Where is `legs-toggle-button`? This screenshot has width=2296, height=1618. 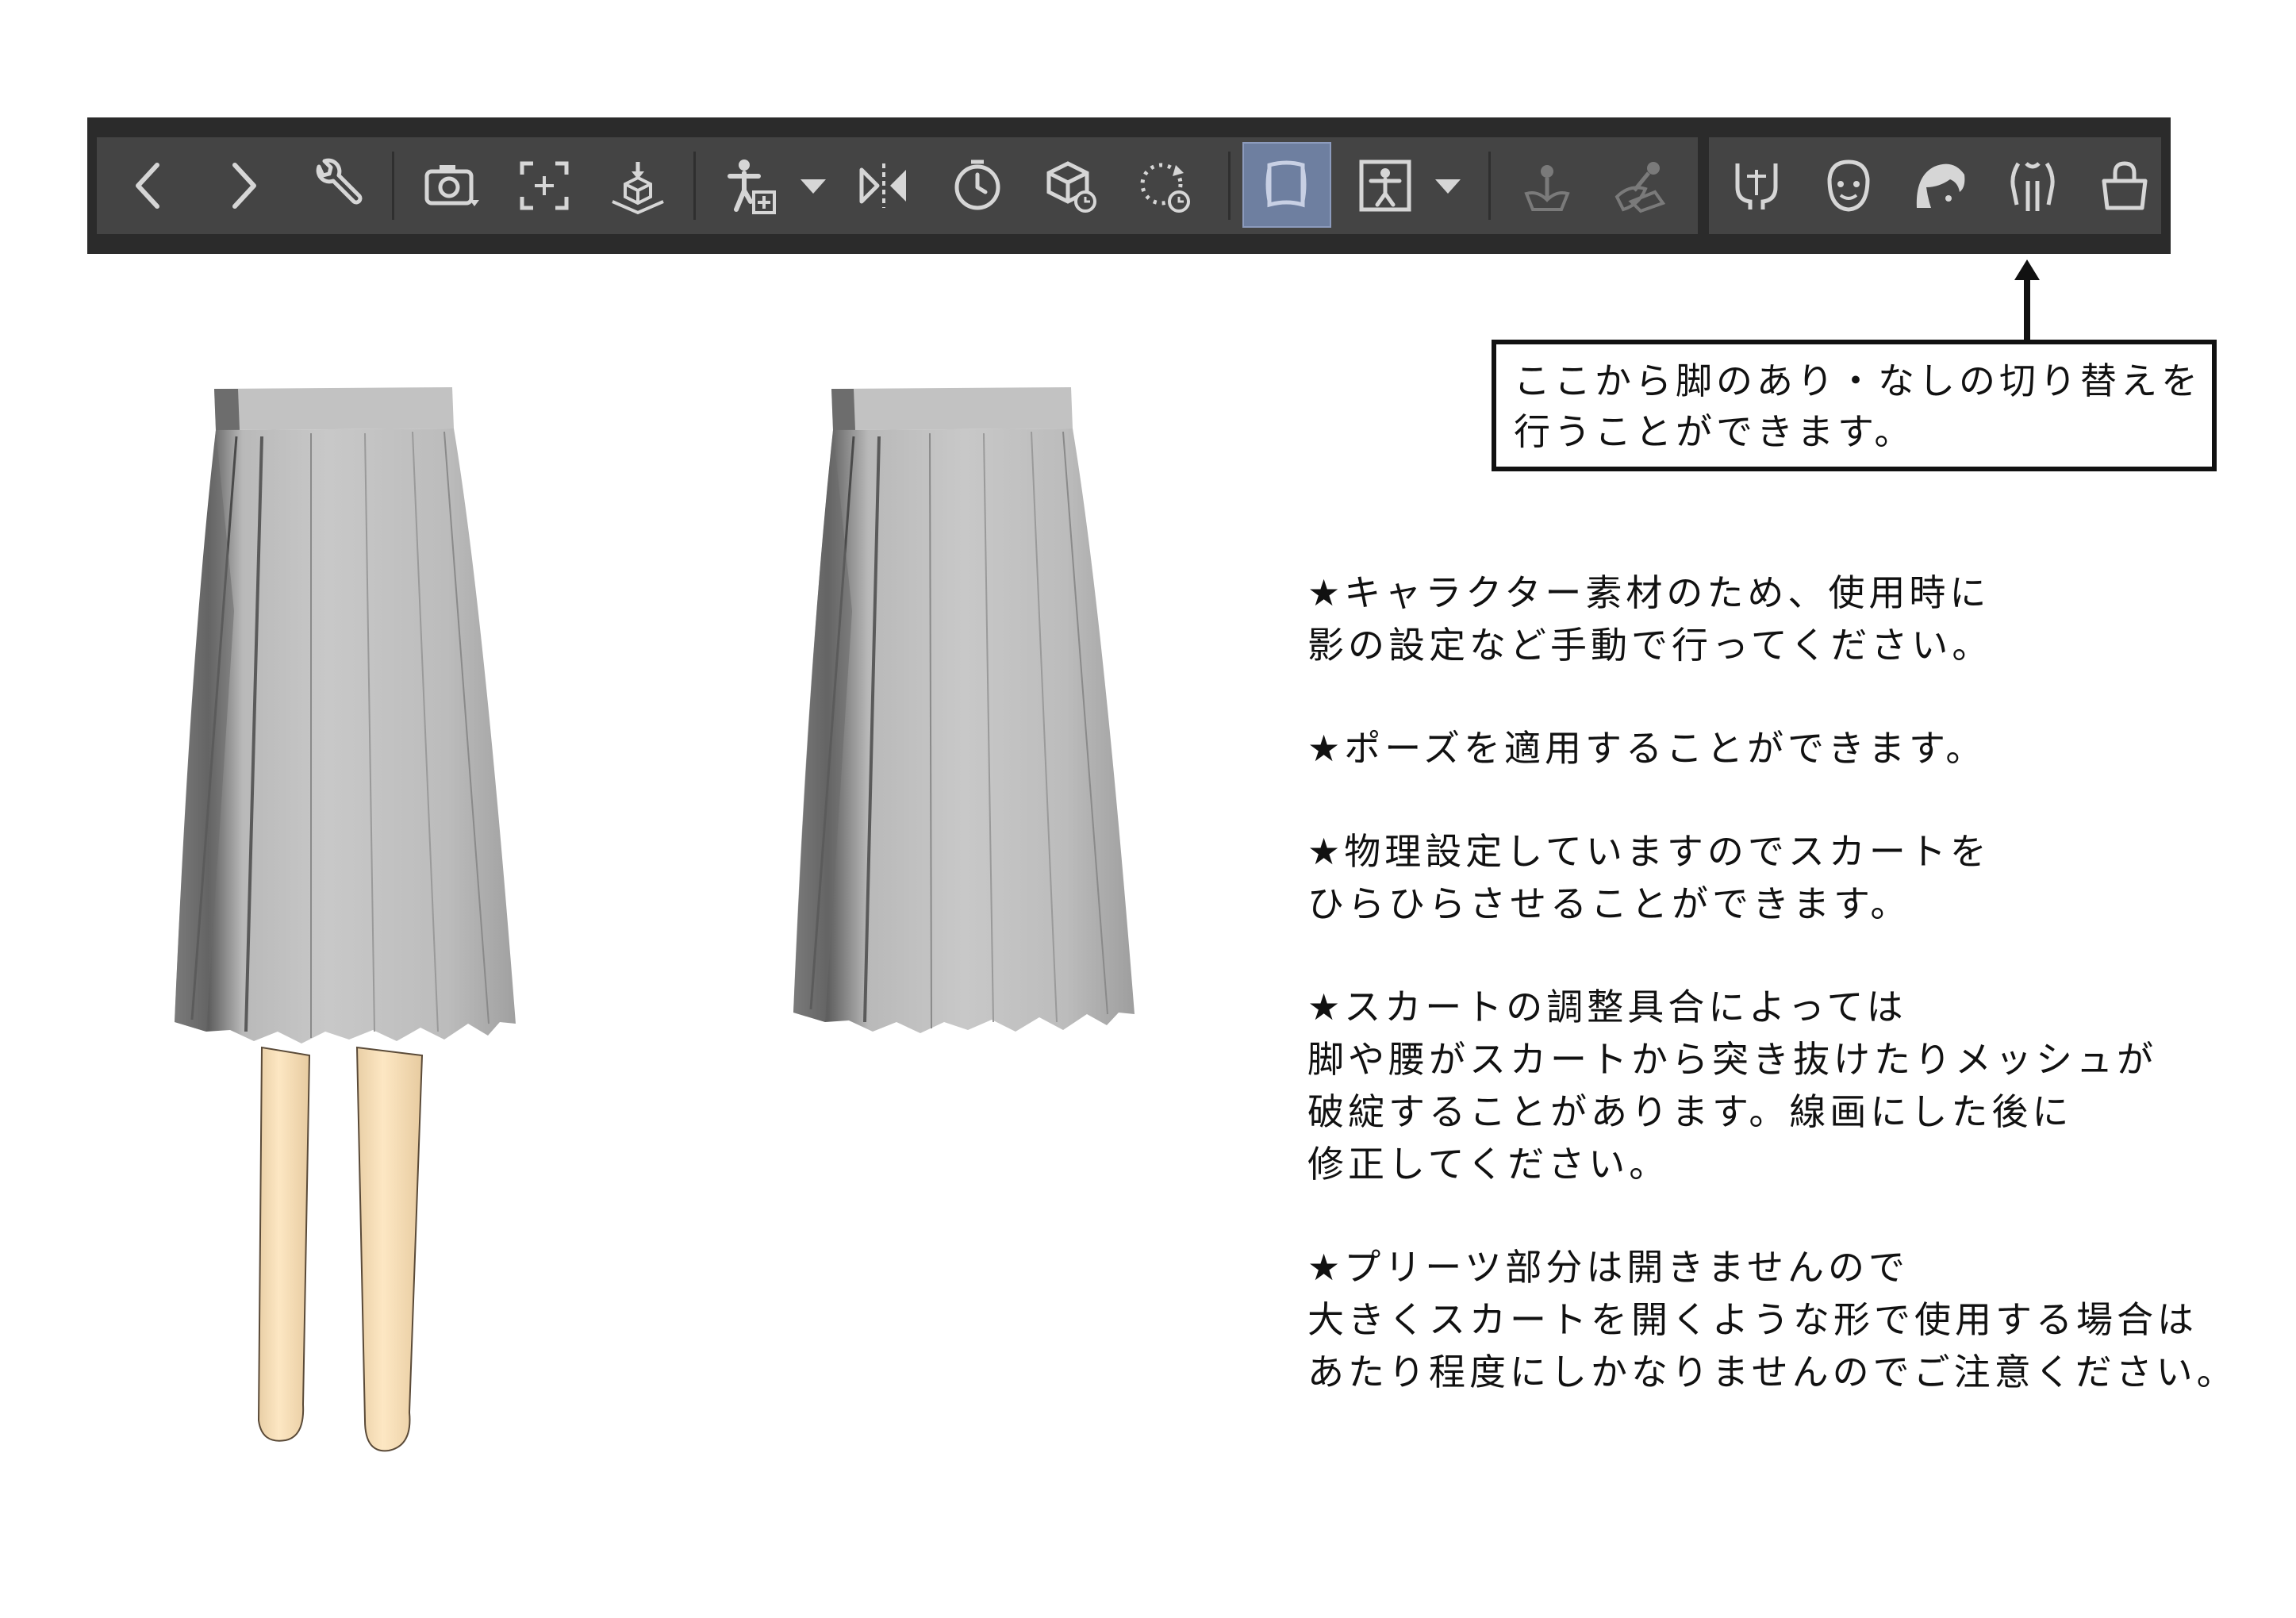 legs-toggle-button is located at coordinates (1756, 185).